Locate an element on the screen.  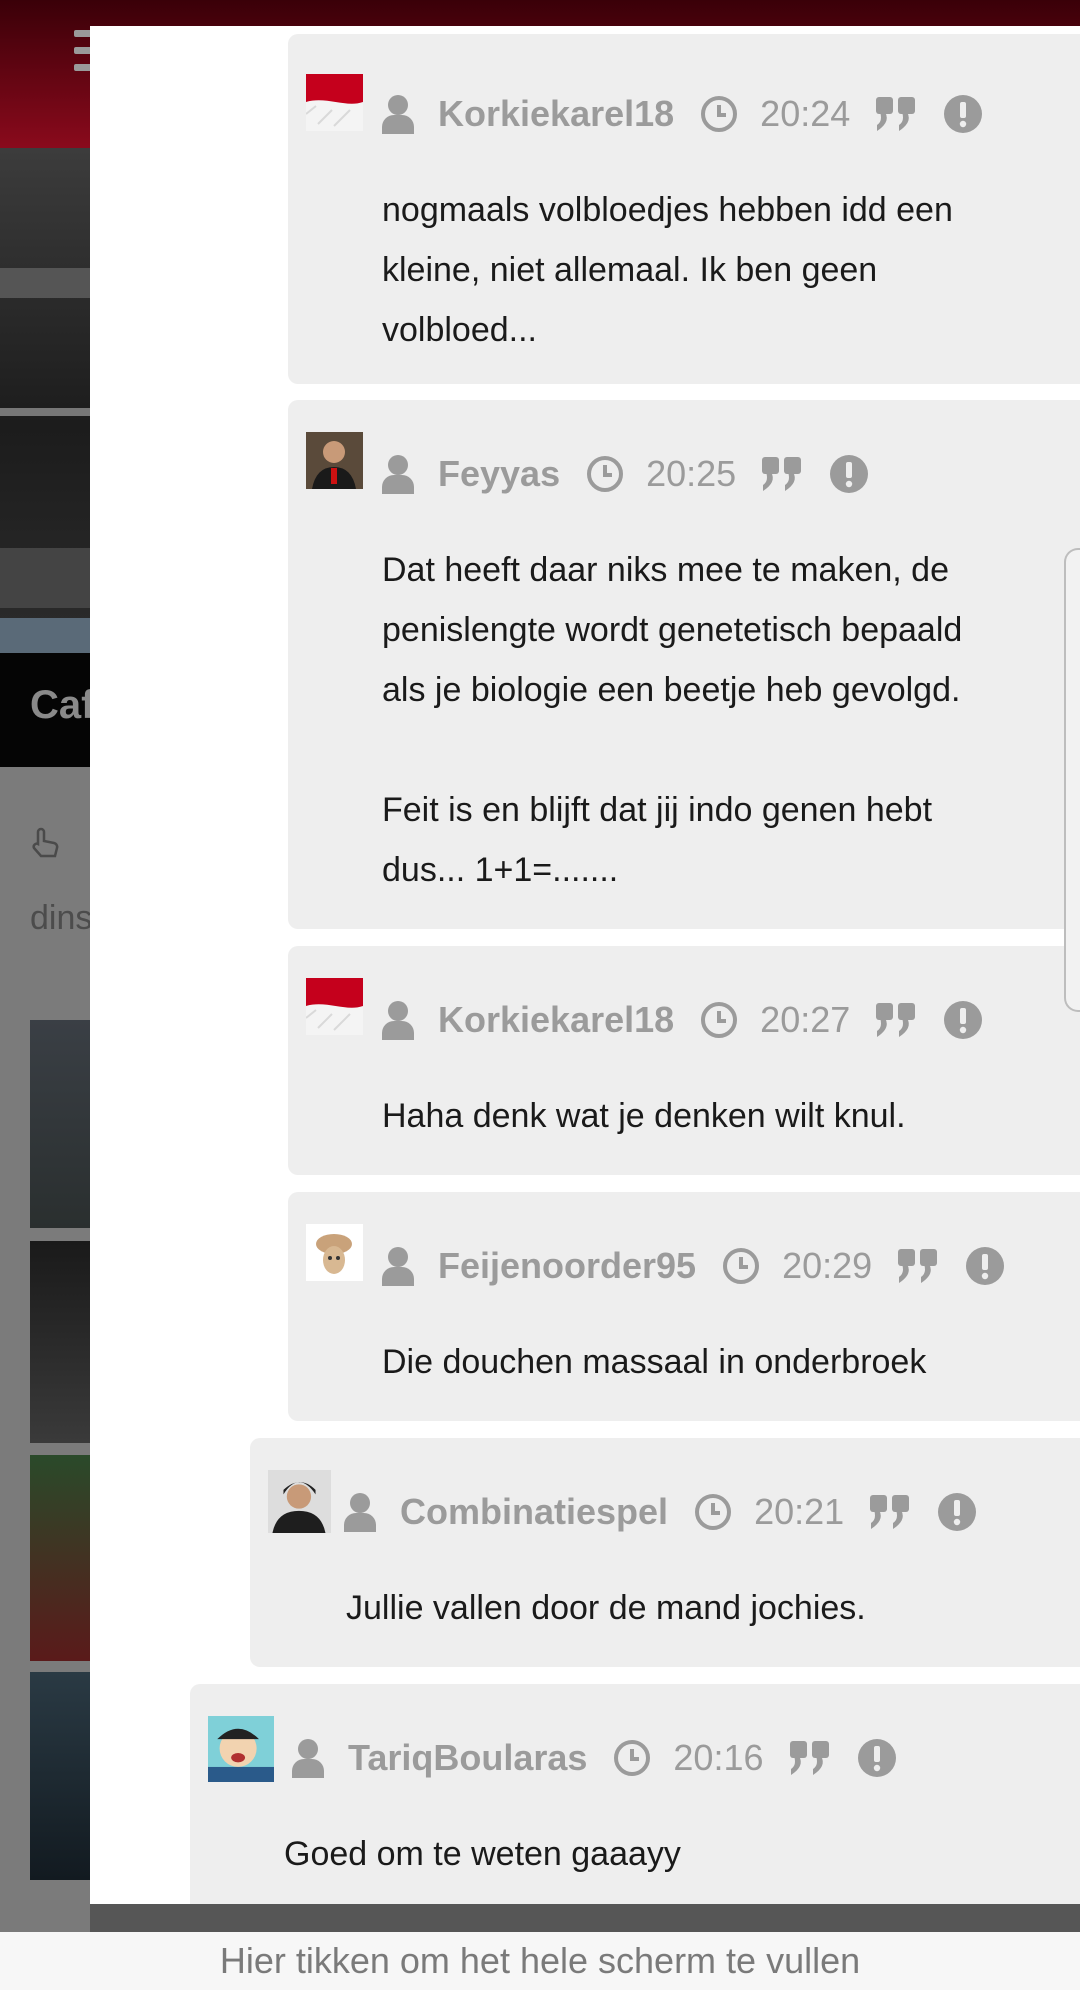
comment-meta: Korkiekarel18 20:24 is located at coordinates (682, 114).